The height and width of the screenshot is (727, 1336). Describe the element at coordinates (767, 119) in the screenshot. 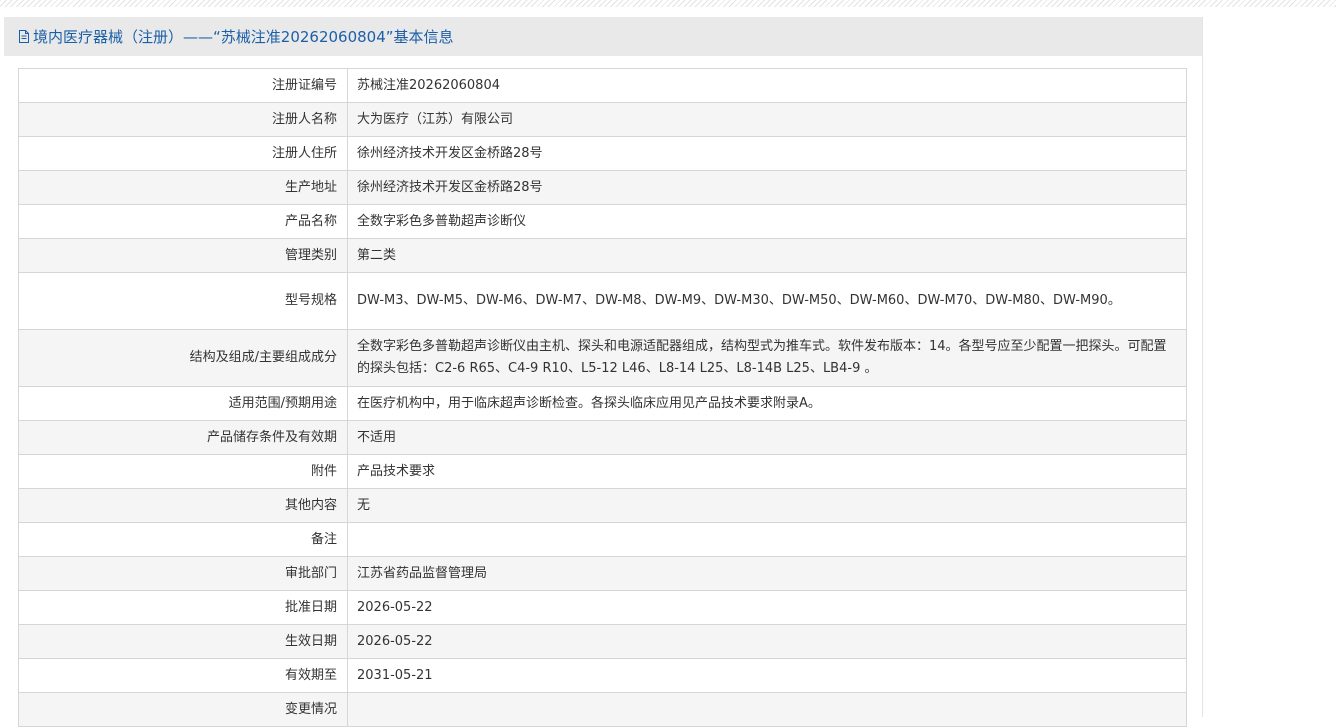

I see `row-value: 大为医疗（江苏）有限公司` at that location.